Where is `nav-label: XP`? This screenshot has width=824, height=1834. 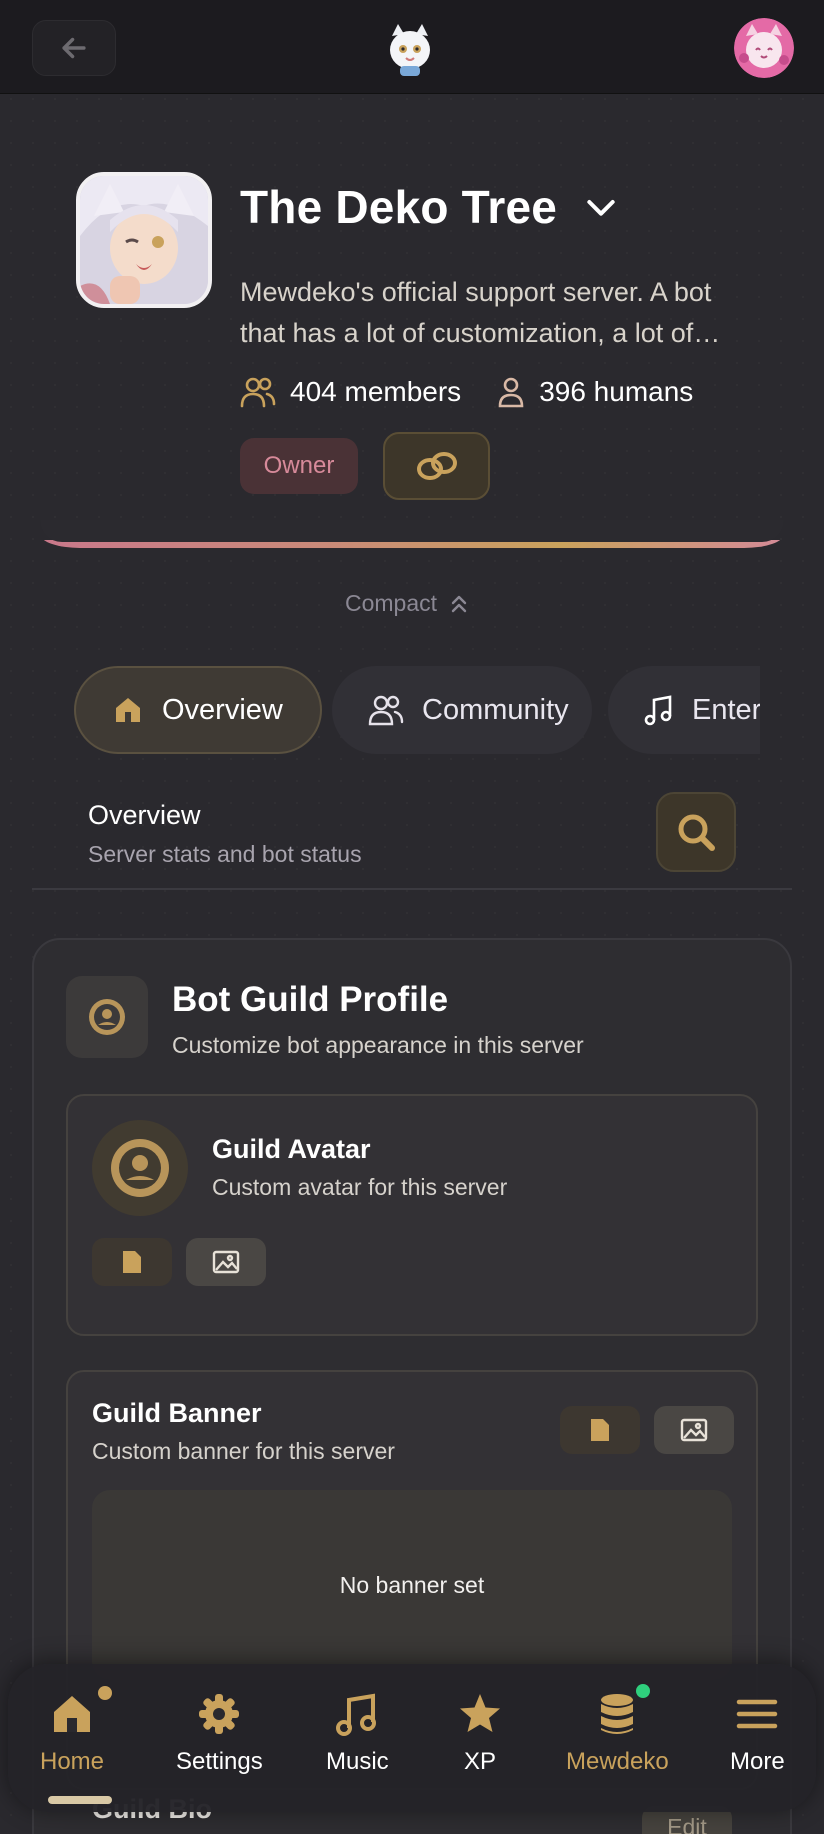
nav-label: XP is located at coordinates (479, 1761).